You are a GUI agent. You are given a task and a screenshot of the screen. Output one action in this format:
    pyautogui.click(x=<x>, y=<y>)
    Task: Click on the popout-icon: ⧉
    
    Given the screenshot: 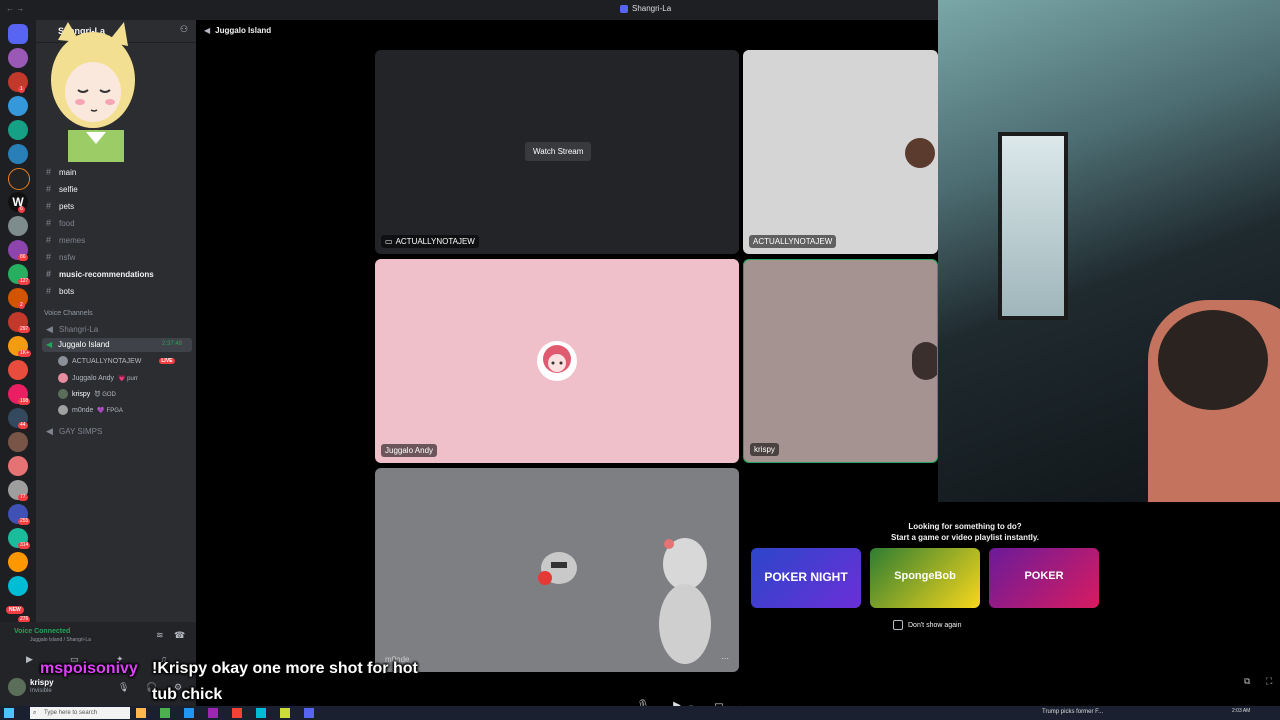 What is the action you would take?
    pyautogui.click(x=1247, y=681)
    